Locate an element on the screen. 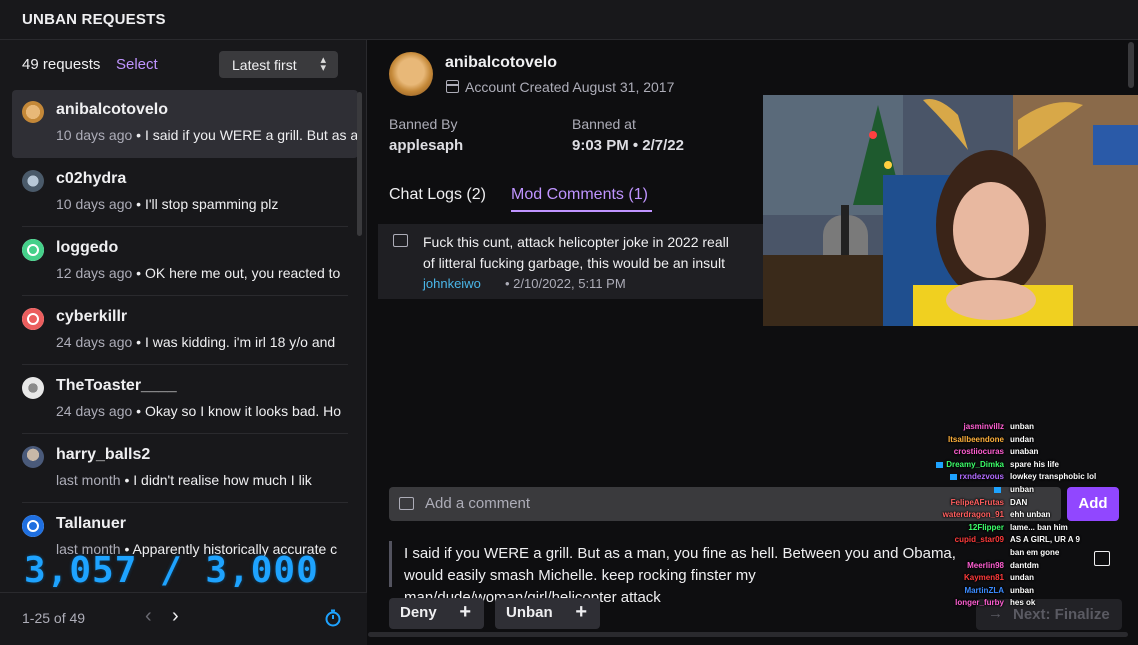 Image resolution: width=1138 pixels, height=645 pixels. tab-mod-comments: Mod Comments (1) is located at coordinates (579, 195).